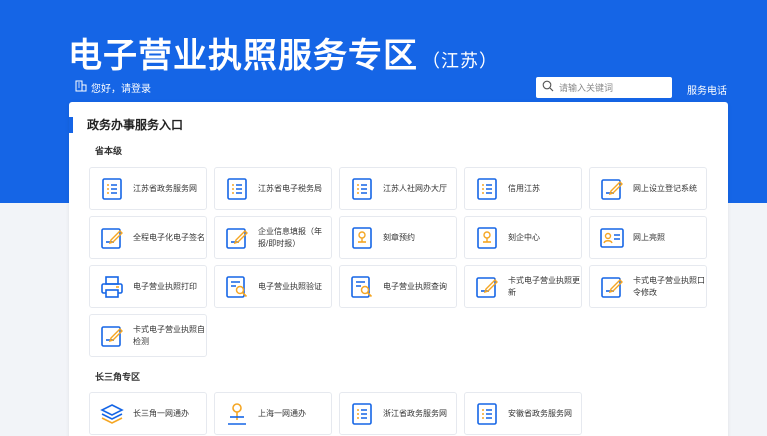  Describe the element at coordinates (169, 237) in the screenshot. I see `service-card-label: 全程电子化电子签名` at that location.